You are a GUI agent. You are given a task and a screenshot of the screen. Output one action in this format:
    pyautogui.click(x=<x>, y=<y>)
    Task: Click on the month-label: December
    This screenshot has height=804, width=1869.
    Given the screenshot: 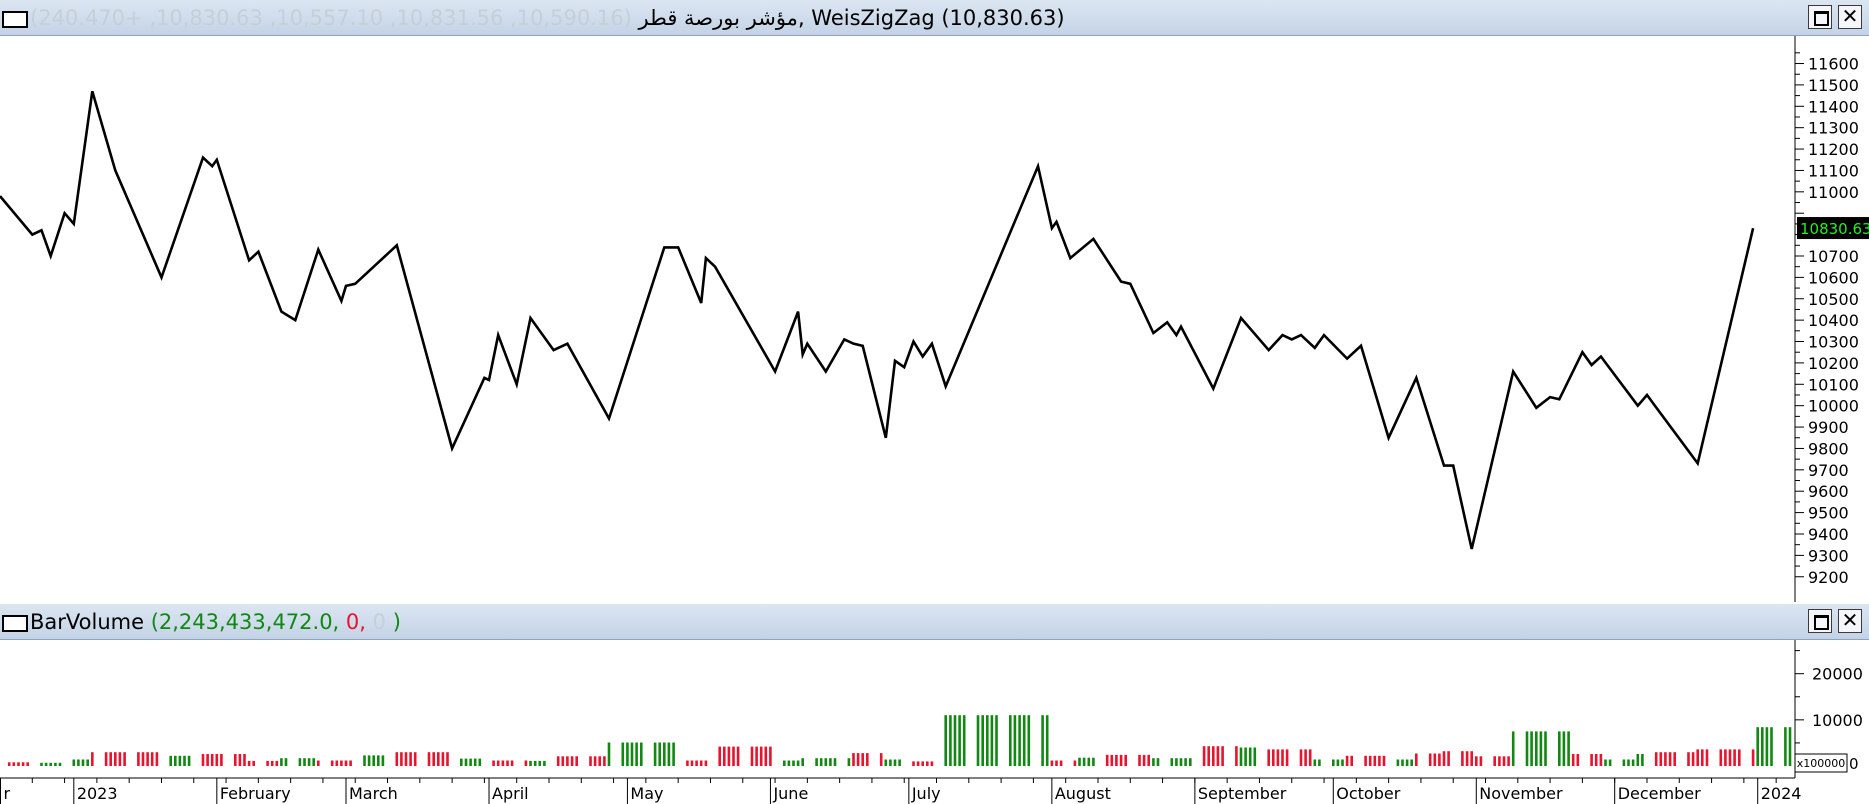 What is the action you would take?
    pyautogui.click(x=1659, y=793)
    